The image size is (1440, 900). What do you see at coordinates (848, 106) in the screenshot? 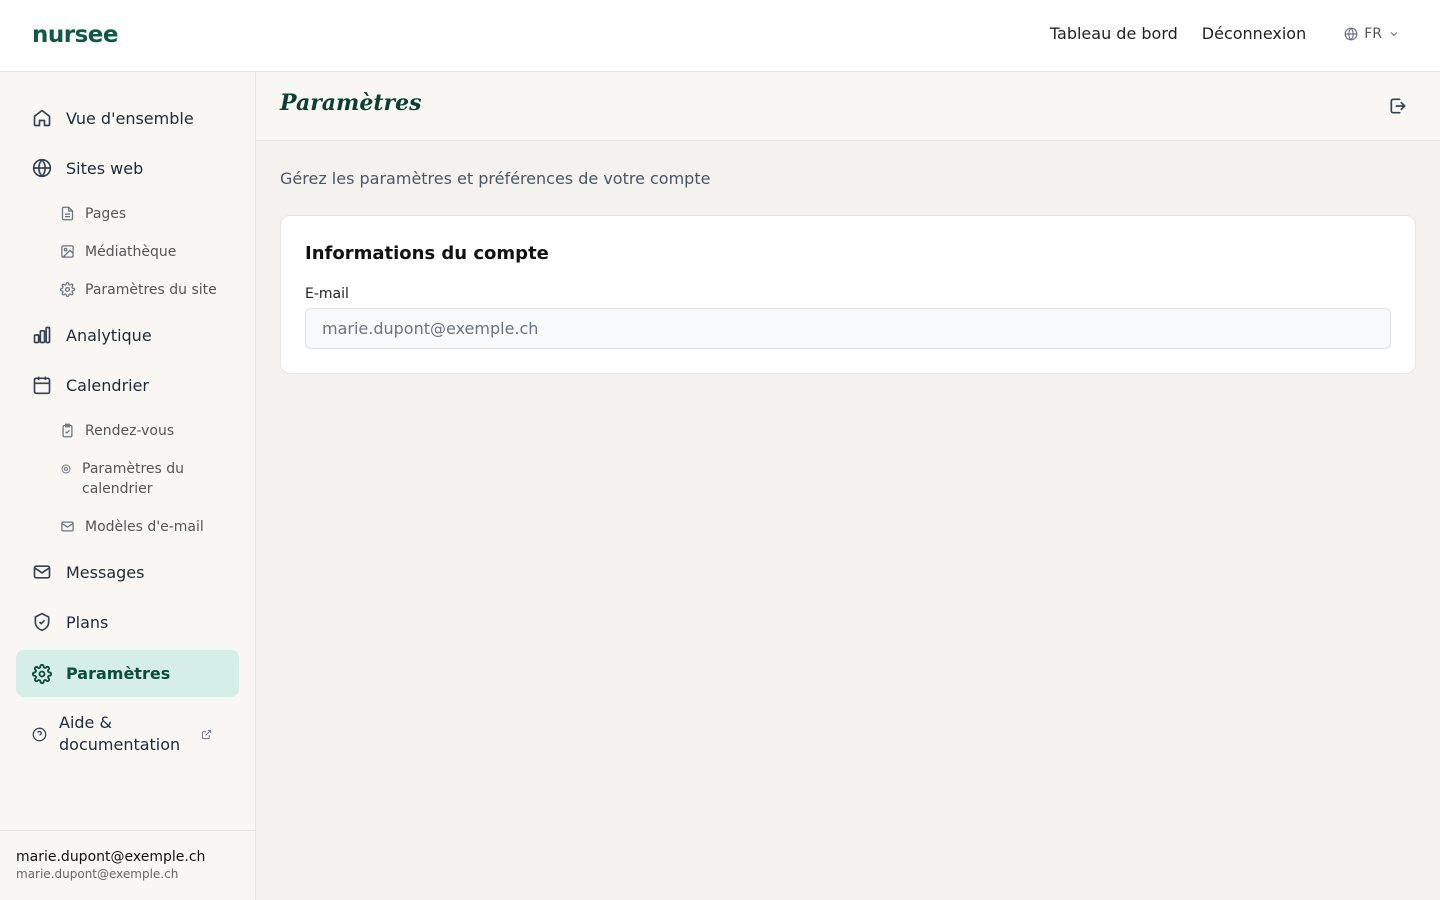
I see `page-header: Paramètres` at bounding box center [848, 106].